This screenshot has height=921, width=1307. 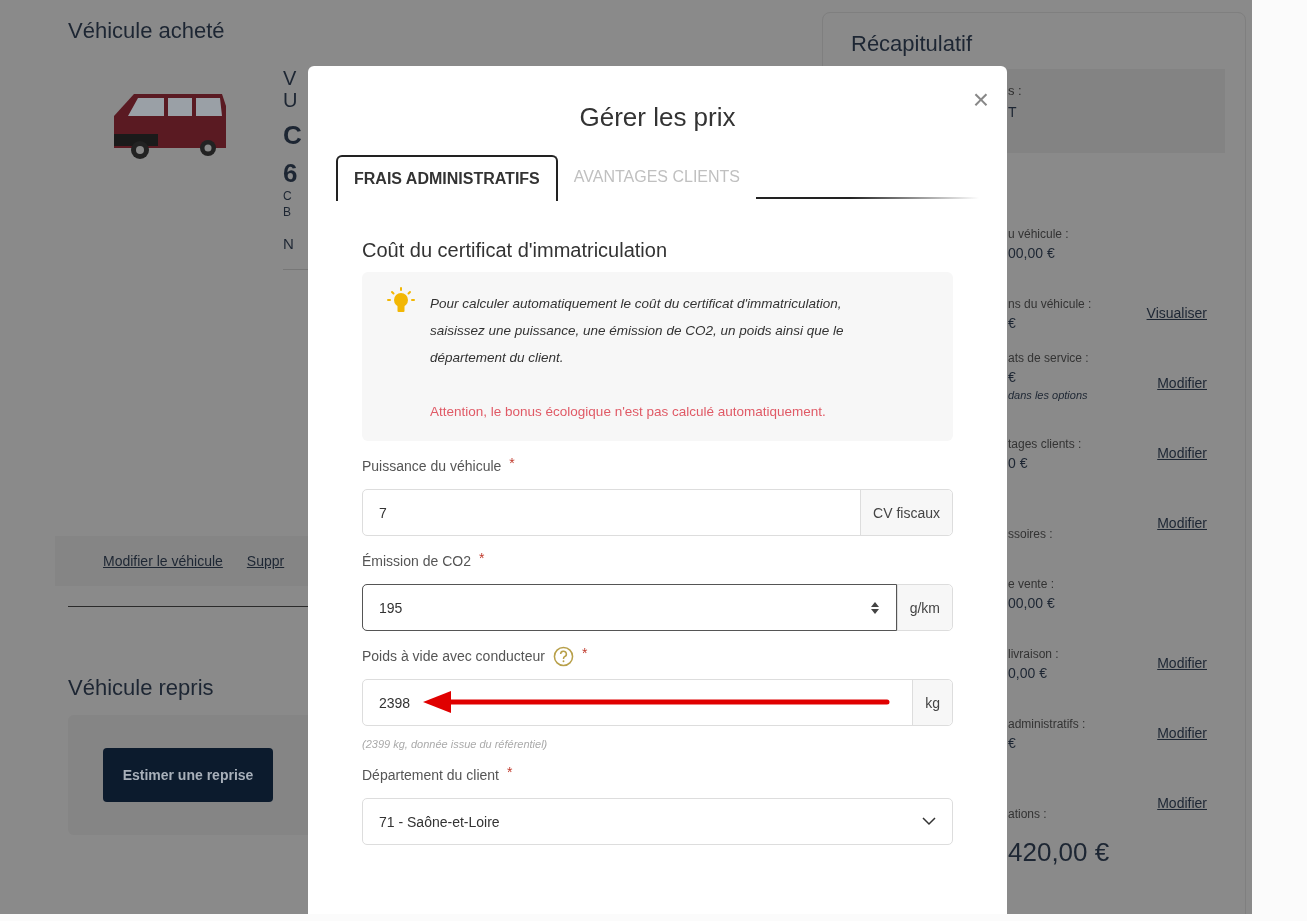 I want to click on input-field: 195, so click(x=629, y=607).